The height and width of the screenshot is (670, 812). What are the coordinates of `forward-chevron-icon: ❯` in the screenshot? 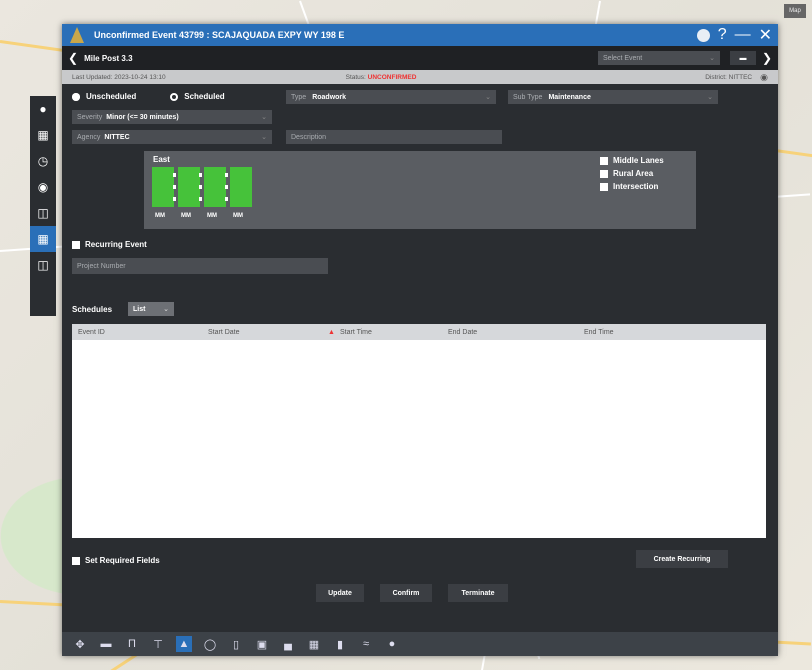 It's located at (767, 58).